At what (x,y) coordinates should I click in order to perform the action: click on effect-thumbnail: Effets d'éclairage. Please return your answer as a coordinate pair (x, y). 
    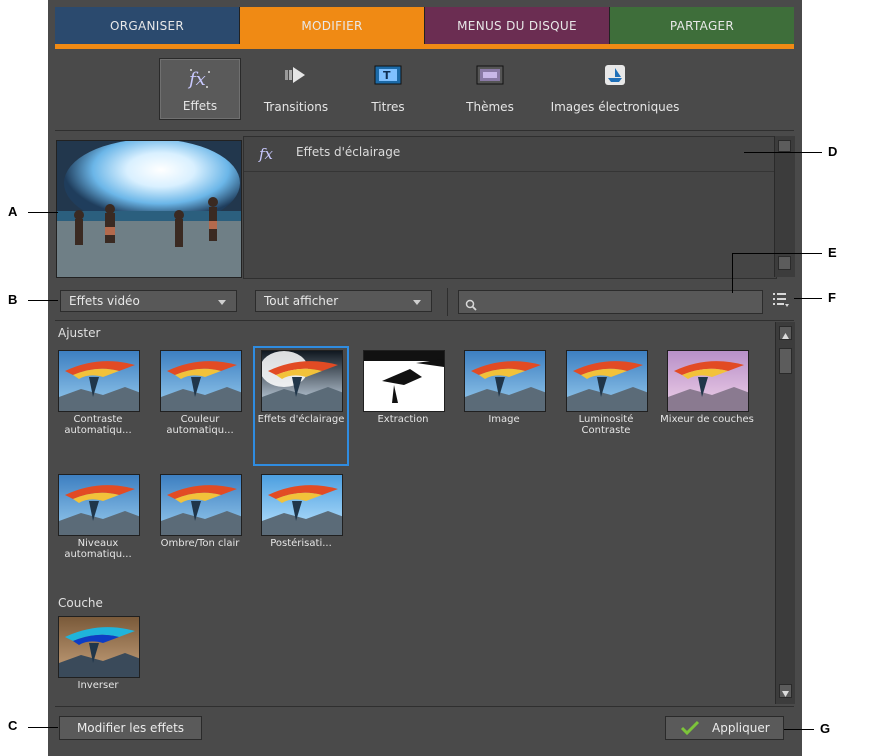
    Looking at the image, I should click on (301, 406).